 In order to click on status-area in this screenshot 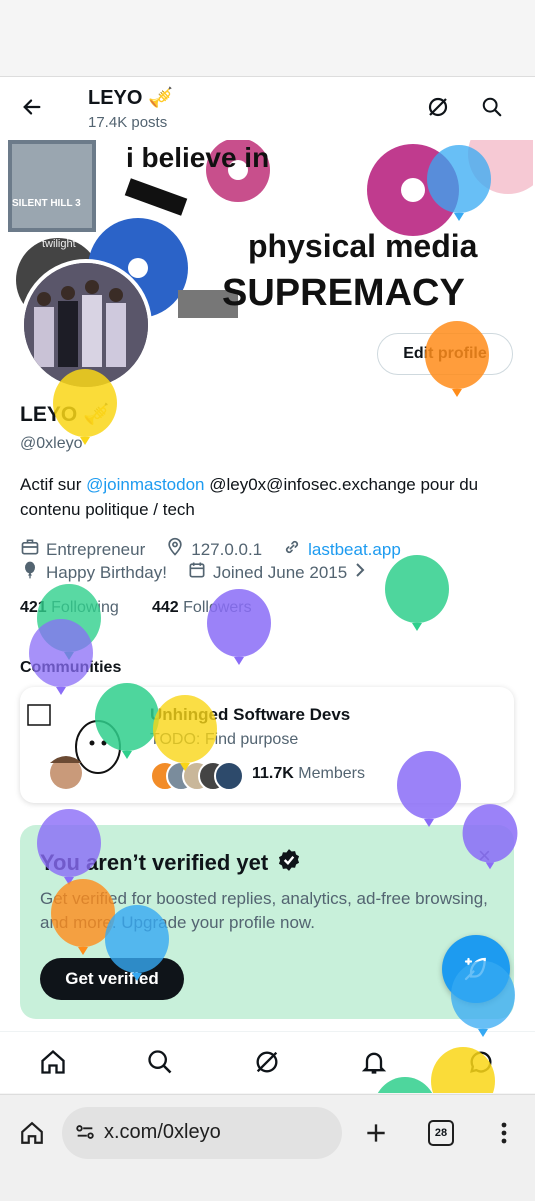, I will do `click(267, 38)`.